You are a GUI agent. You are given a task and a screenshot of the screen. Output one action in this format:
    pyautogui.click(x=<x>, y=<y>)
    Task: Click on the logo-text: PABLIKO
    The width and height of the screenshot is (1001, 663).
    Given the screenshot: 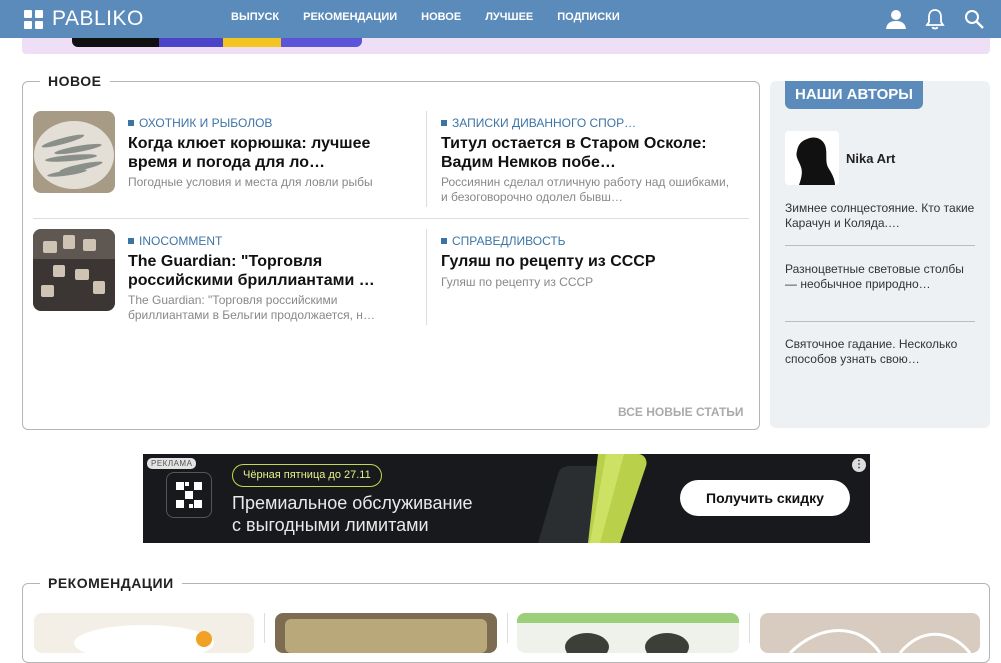 What is the action you would take?
    pyautogui.click(x=98, y=18)
    